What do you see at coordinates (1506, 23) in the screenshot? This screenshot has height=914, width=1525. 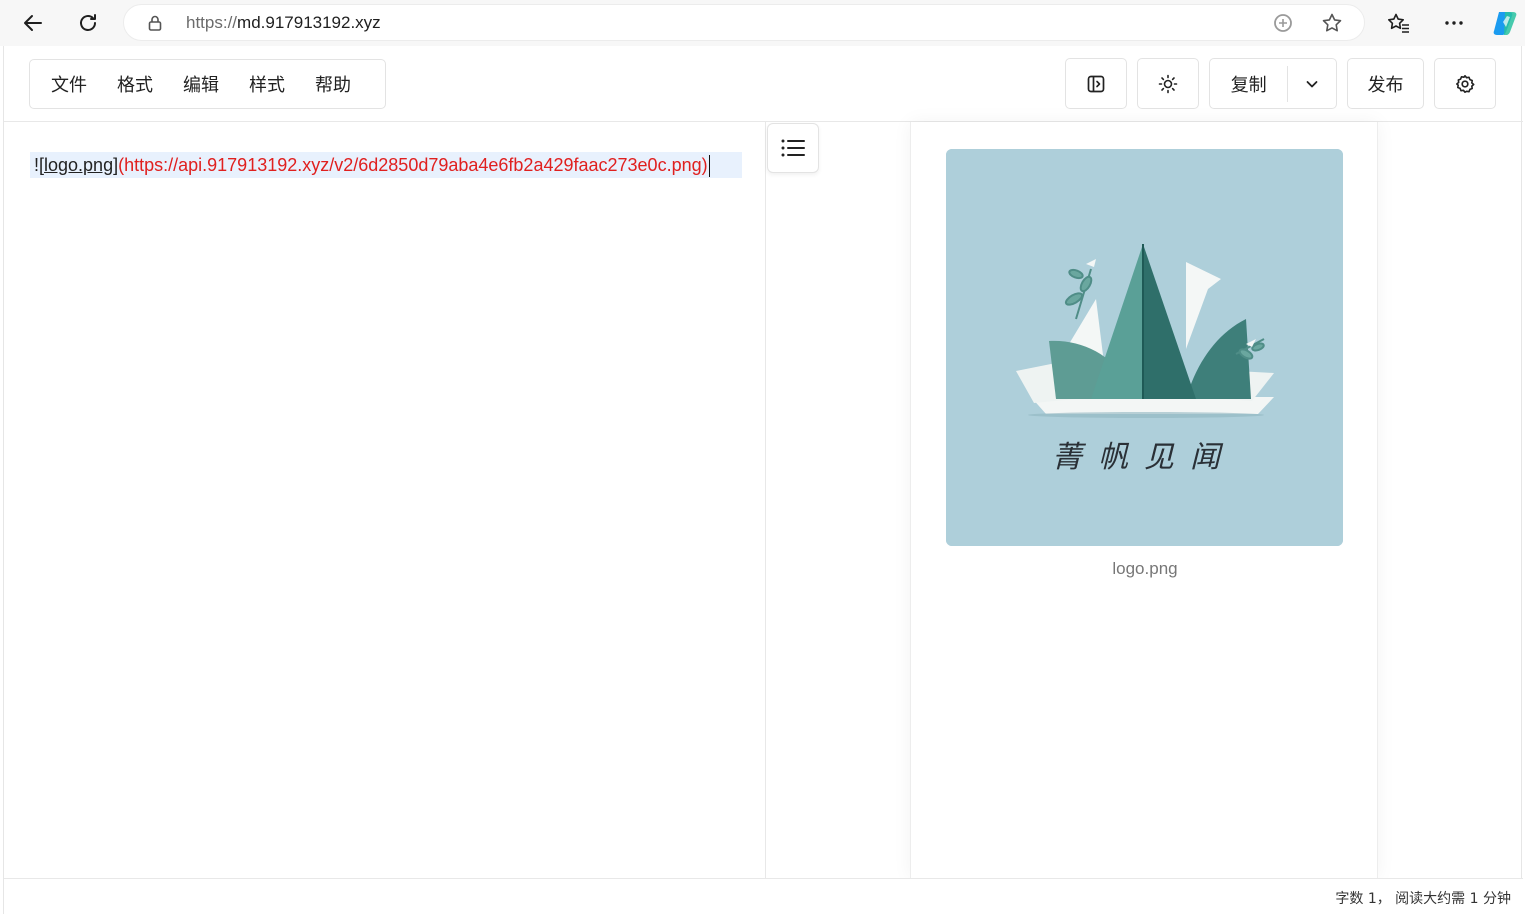 I see `copilot-icon` at bounding box center [1506, 23].